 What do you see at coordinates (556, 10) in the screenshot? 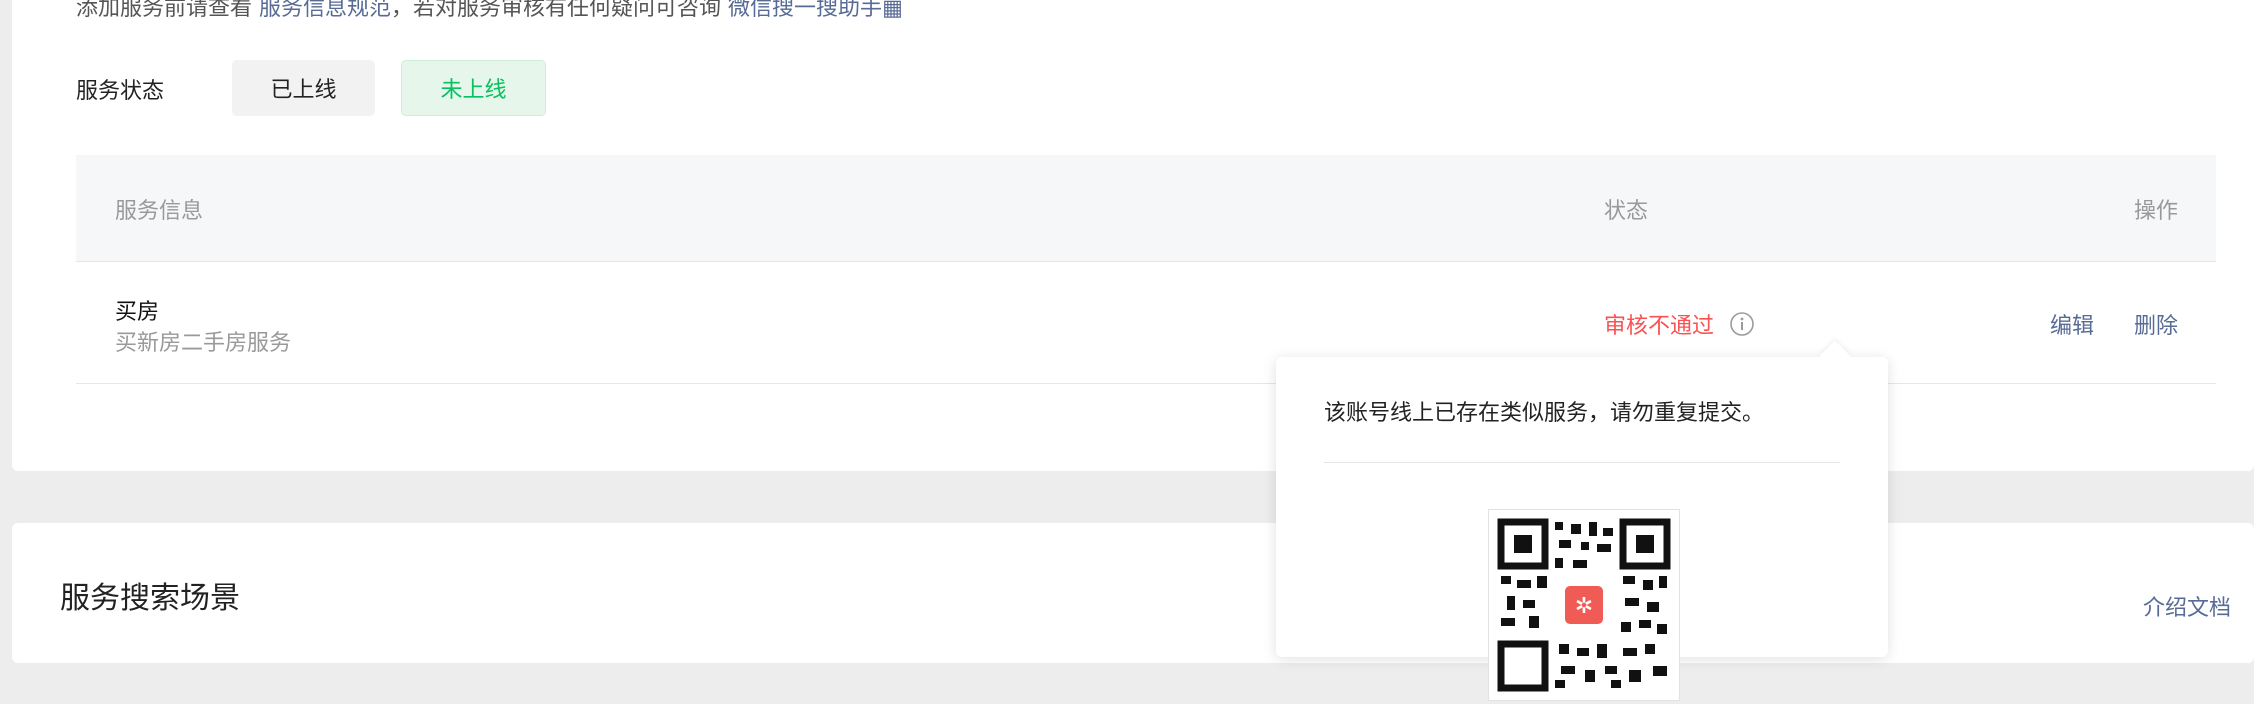
I see `notice-middle: ，若对服务审核有任何疑问可咨询` at bounding box center [556, 10].